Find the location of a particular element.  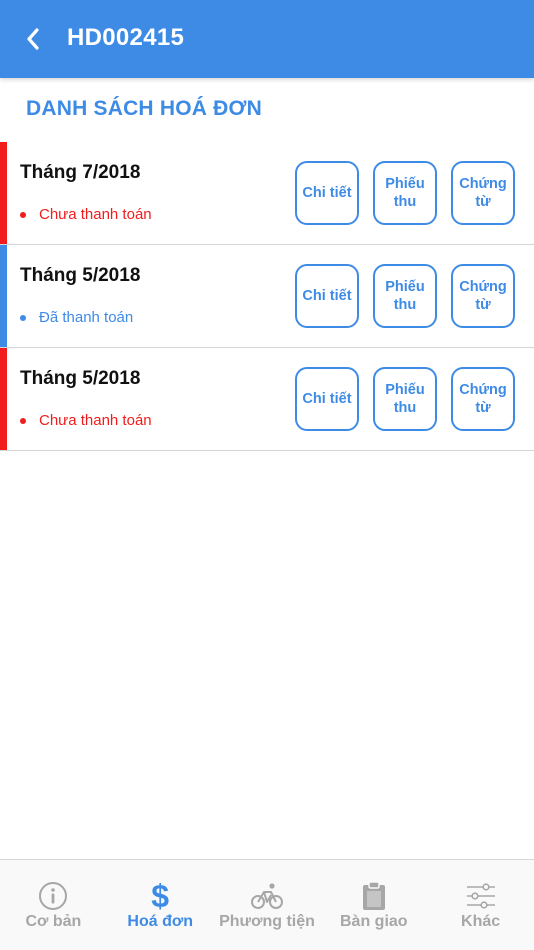

tab-vehicles: Phương tiện is located at coordinates (267, 905).